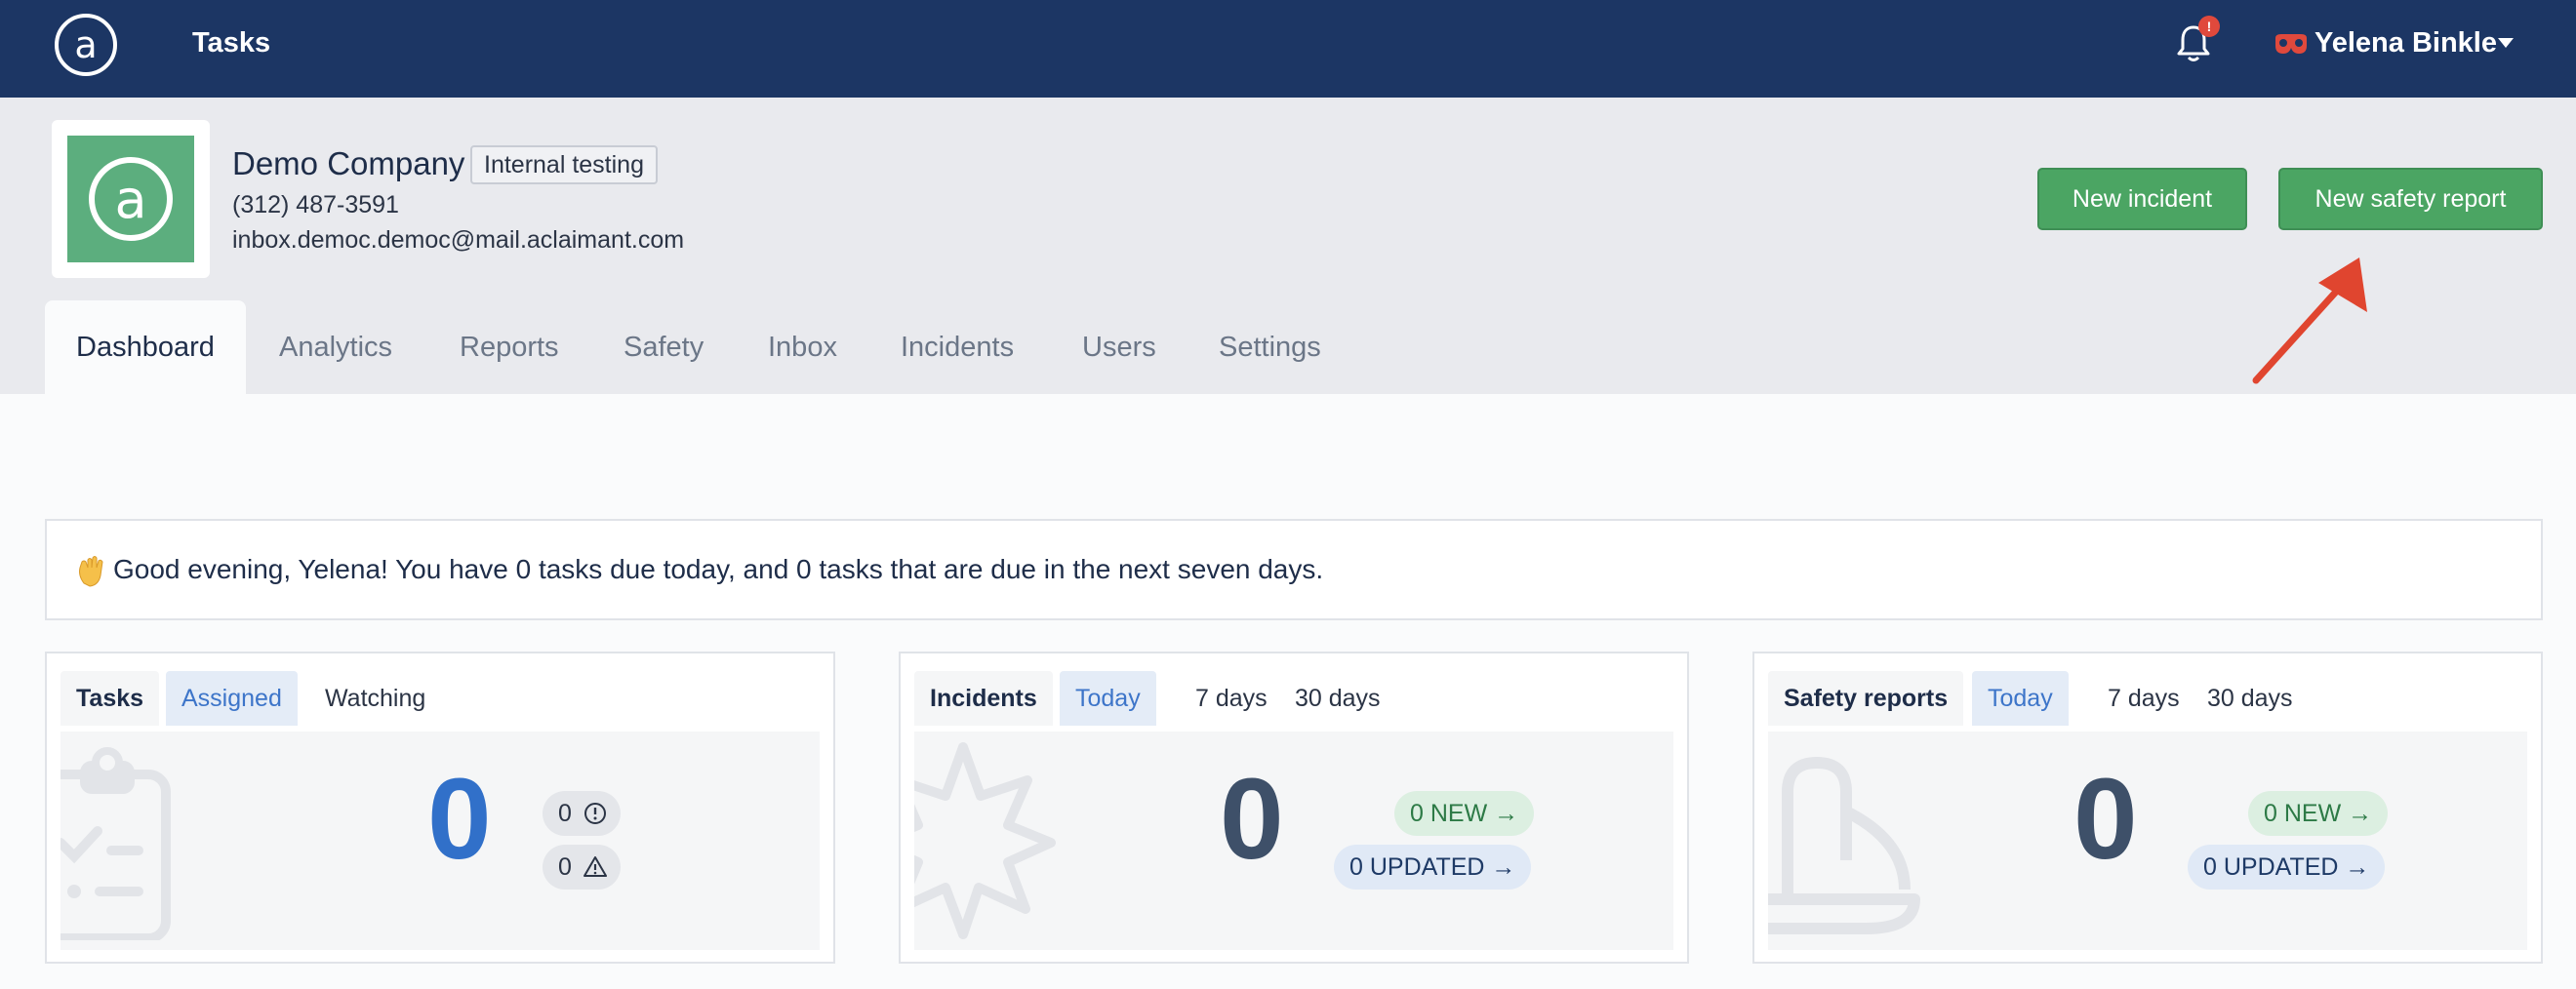 The width and height of the screenshot is (2576, 989). I want to click on tab-incidents-today: Today, so click(1108, 698).